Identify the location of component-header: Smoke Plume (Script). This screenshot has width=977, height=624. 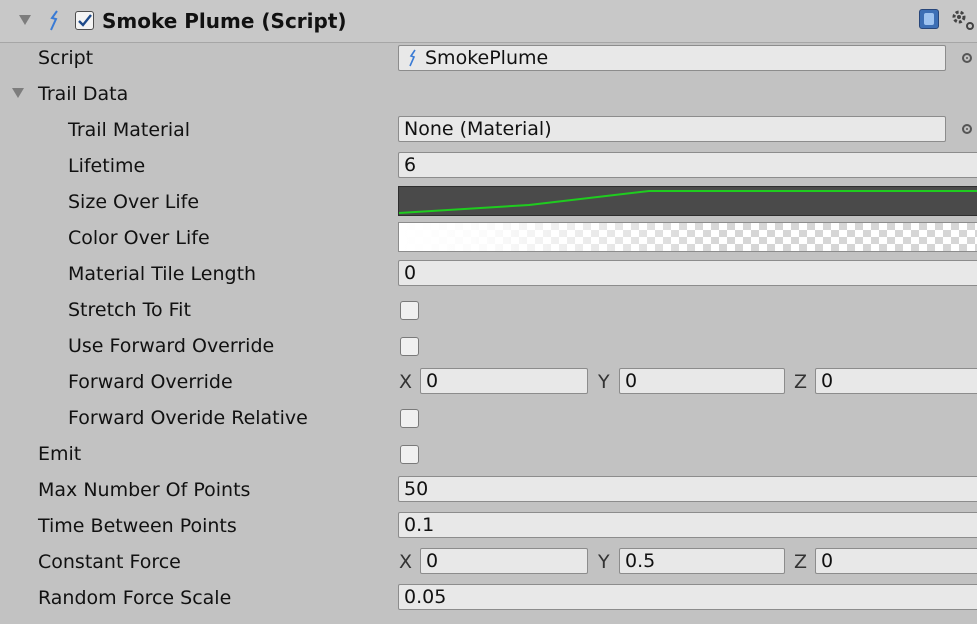
(488, 21).